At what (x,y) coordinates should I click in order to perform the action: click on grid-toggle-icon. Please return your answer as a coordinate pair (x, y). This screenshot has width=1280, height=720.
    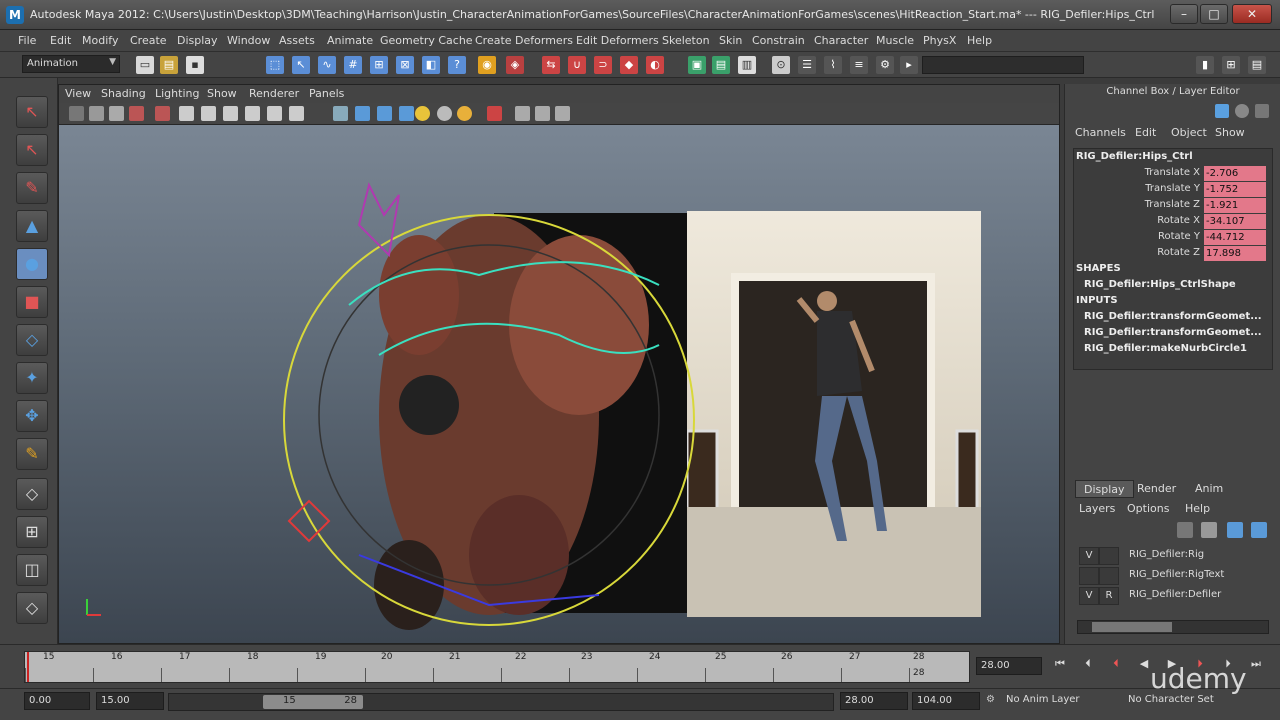
    Looking at the image, I should click on (162, 113).